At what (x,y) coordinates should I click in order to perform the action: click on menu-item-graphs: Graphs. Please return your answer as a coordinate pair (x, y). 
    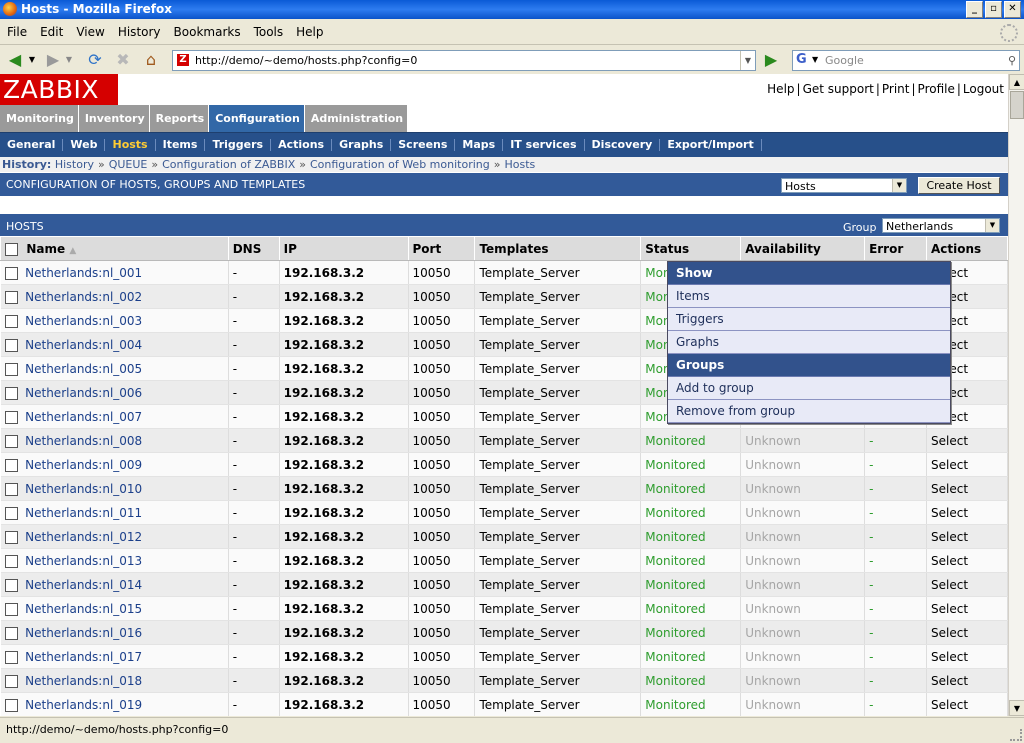
    Looking at the image, I should click on (809, 342).